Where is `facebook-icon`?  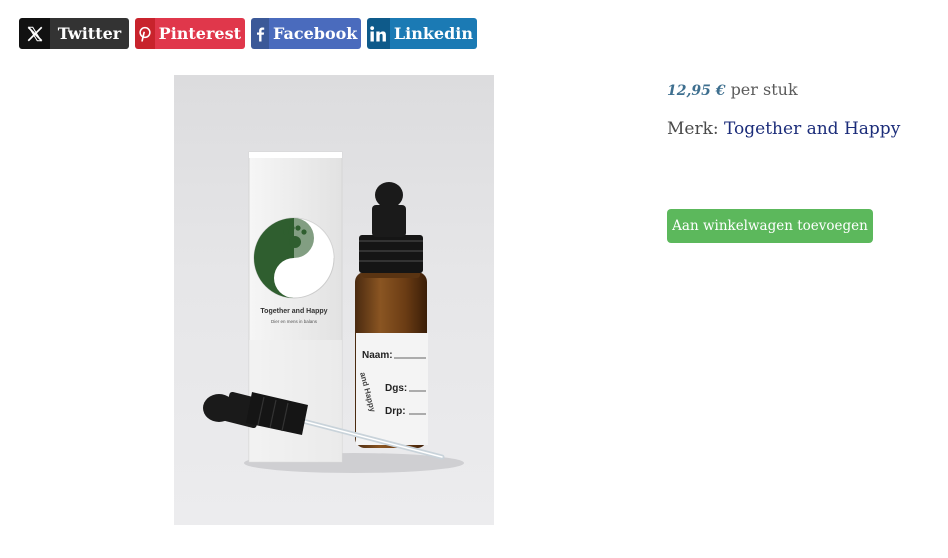 facebook-icon is located at coordinates (260, 33).